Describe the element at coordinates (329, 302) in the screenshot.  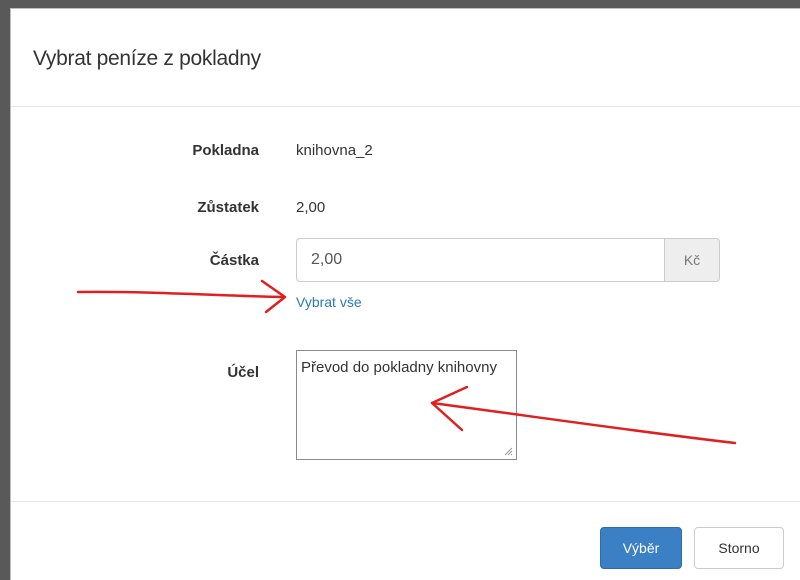
I see `select-all-link: Vybrat vše` at that location.